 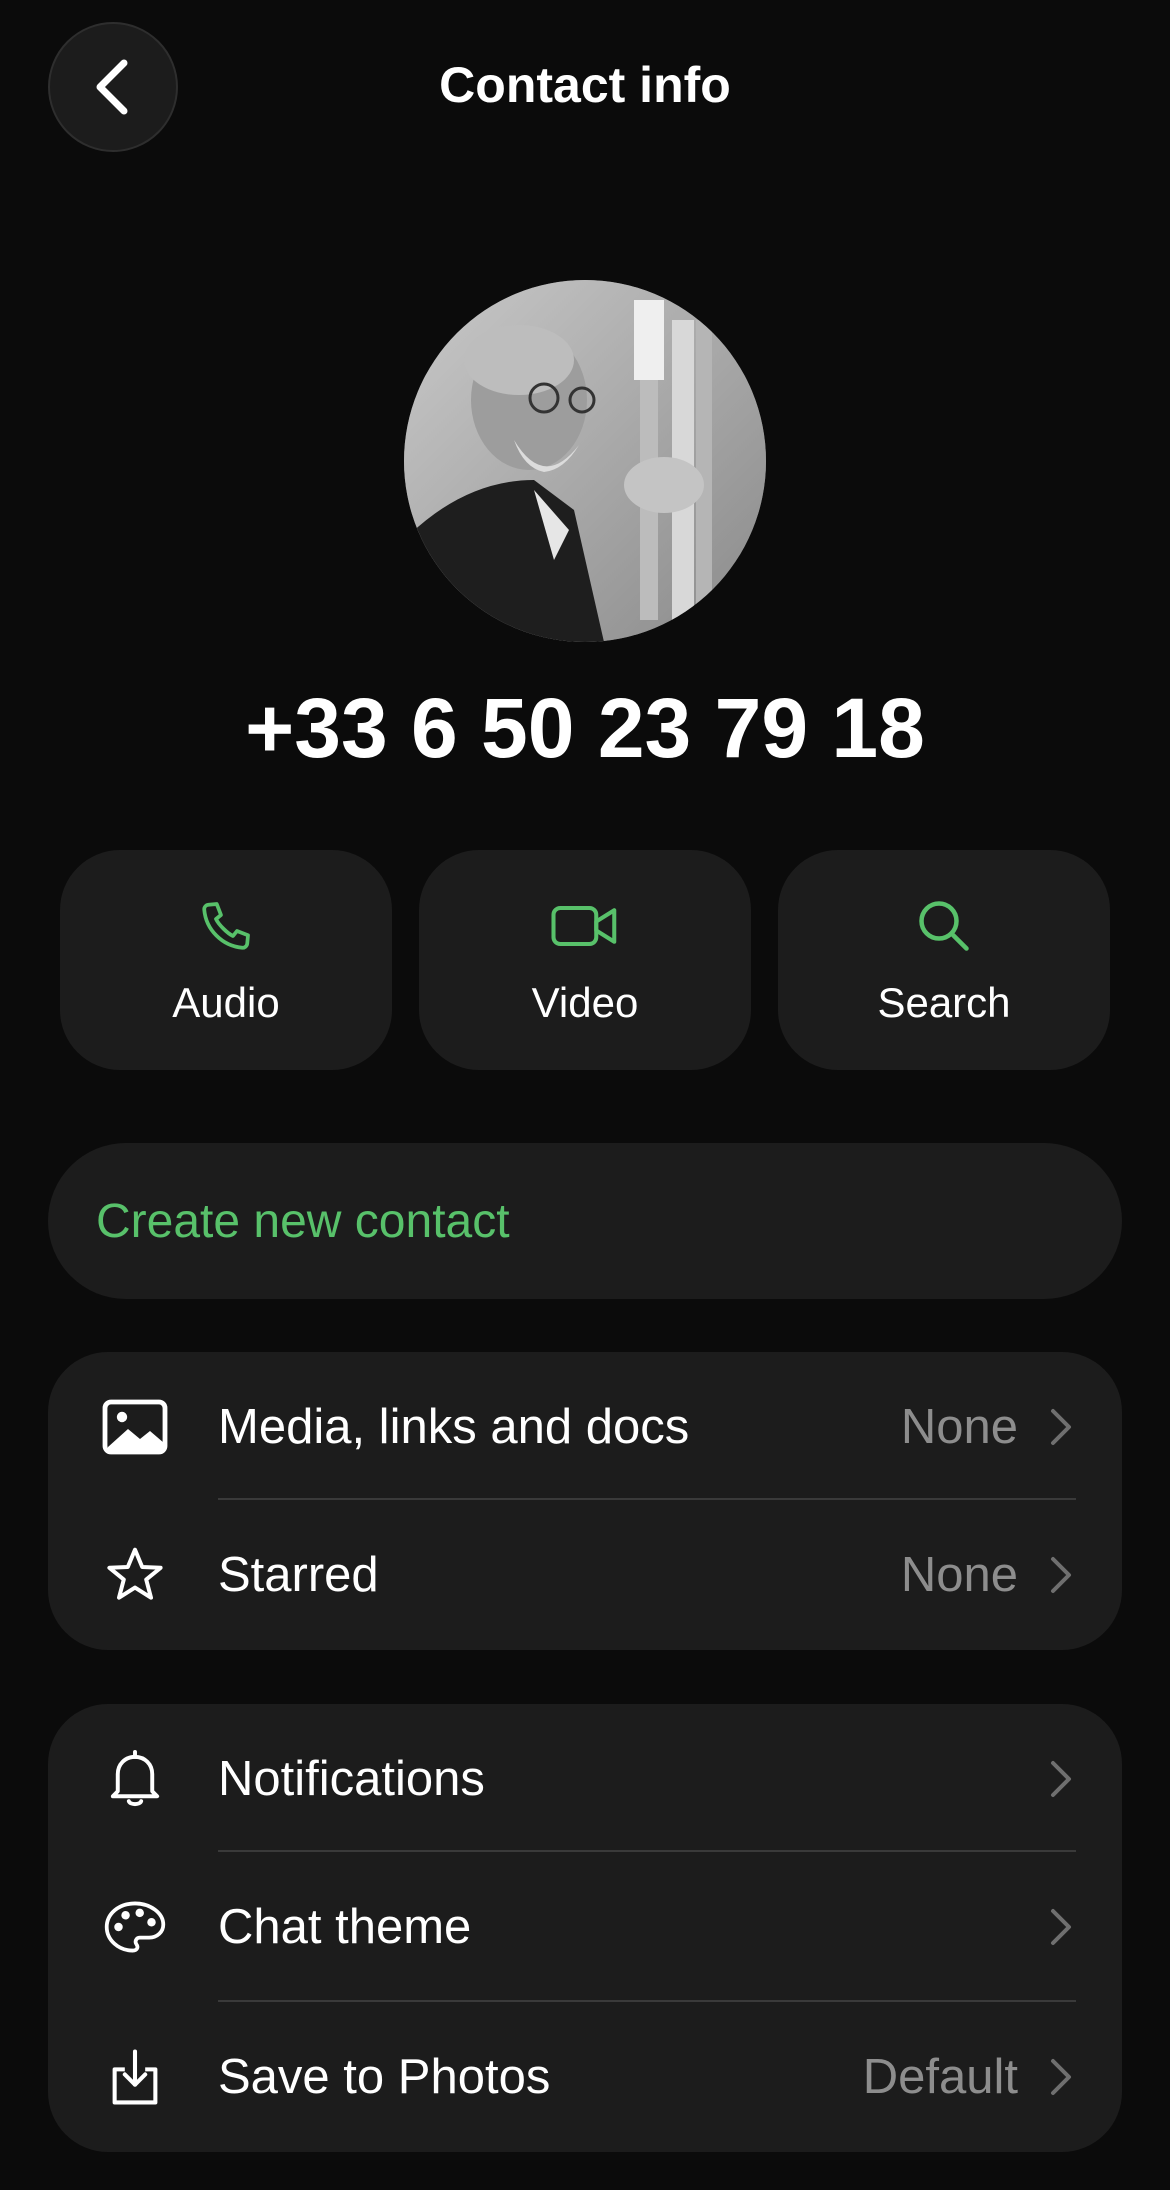 I want to click on row-chat-theme: Chat theme, so click(x=585, y=1927).